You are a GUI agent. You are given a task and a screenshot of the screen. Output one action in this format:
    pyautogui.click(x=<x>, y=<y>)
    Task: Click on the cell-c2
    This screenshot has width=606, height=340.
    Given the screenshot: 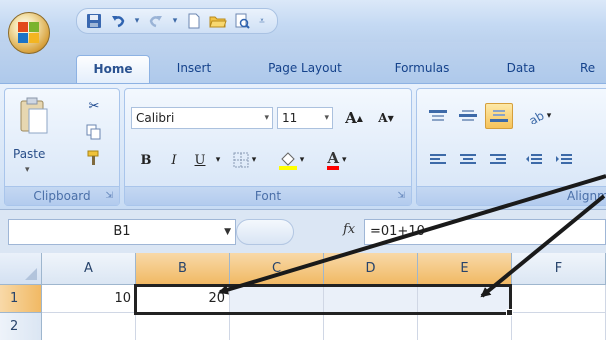 What is the action you would take?
    pyautogui.click(x=277, y=326)
    